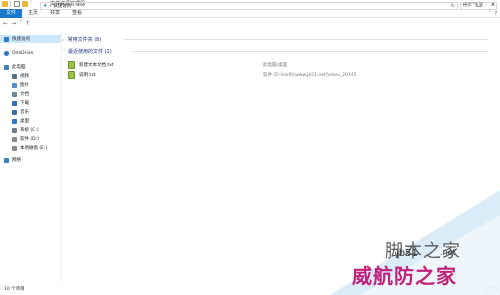  I want to click on sidebar-item-onedrive: OneDrive, so click(16, 53).